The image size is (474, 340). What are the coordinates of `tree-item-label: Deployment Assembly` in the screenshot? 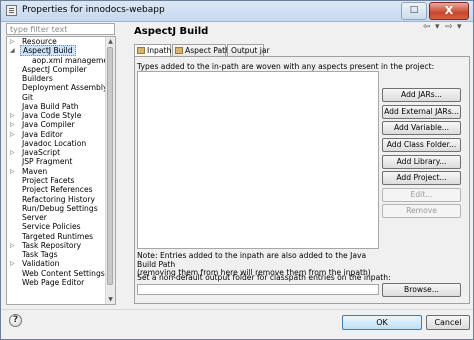 It's located at (65, 88).